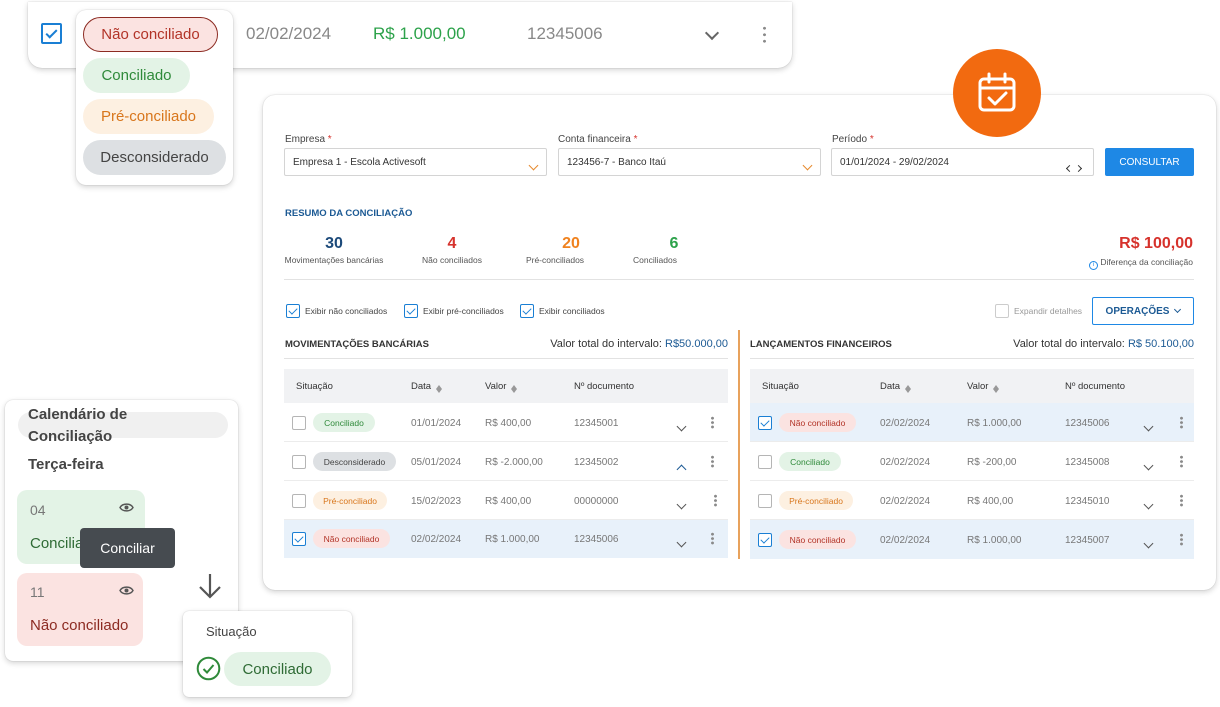 The height and width of the screenshot is (707, 1220). What do you see at coordinates (562, 311) in the screenshot?
I see `option-show-conc: Exibir conciliados` at bounding box center [562, 311].